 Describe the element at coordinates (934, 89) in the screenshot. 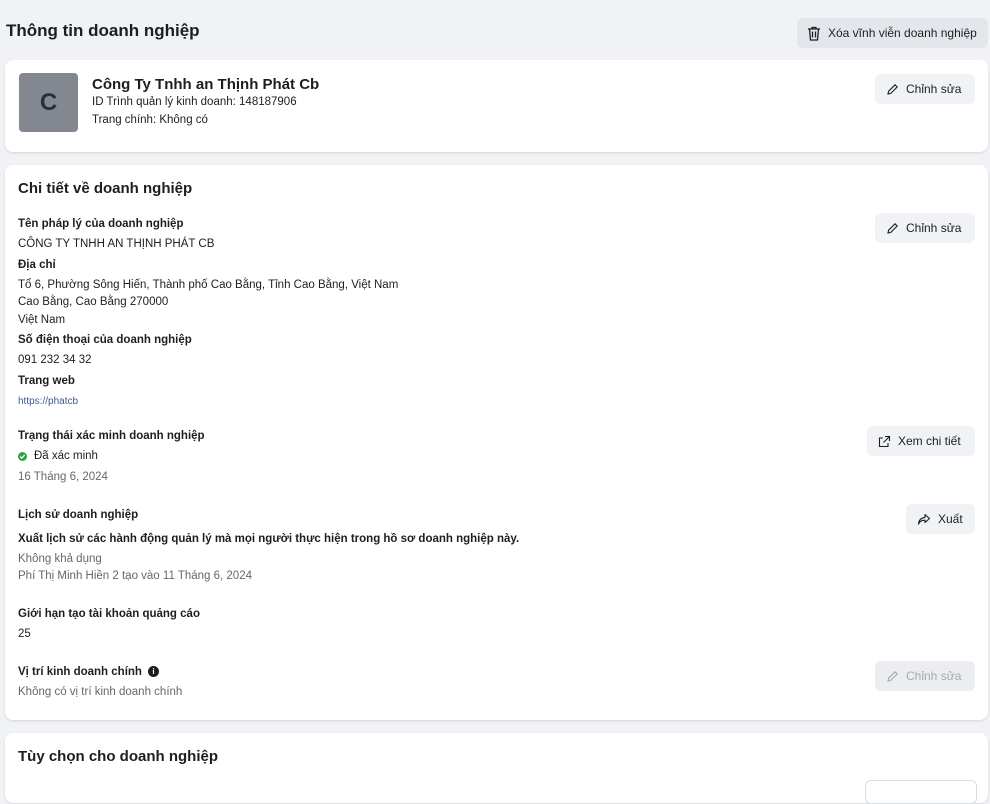

I see `edit-profile-label: Chỉnh sửa` at that location.